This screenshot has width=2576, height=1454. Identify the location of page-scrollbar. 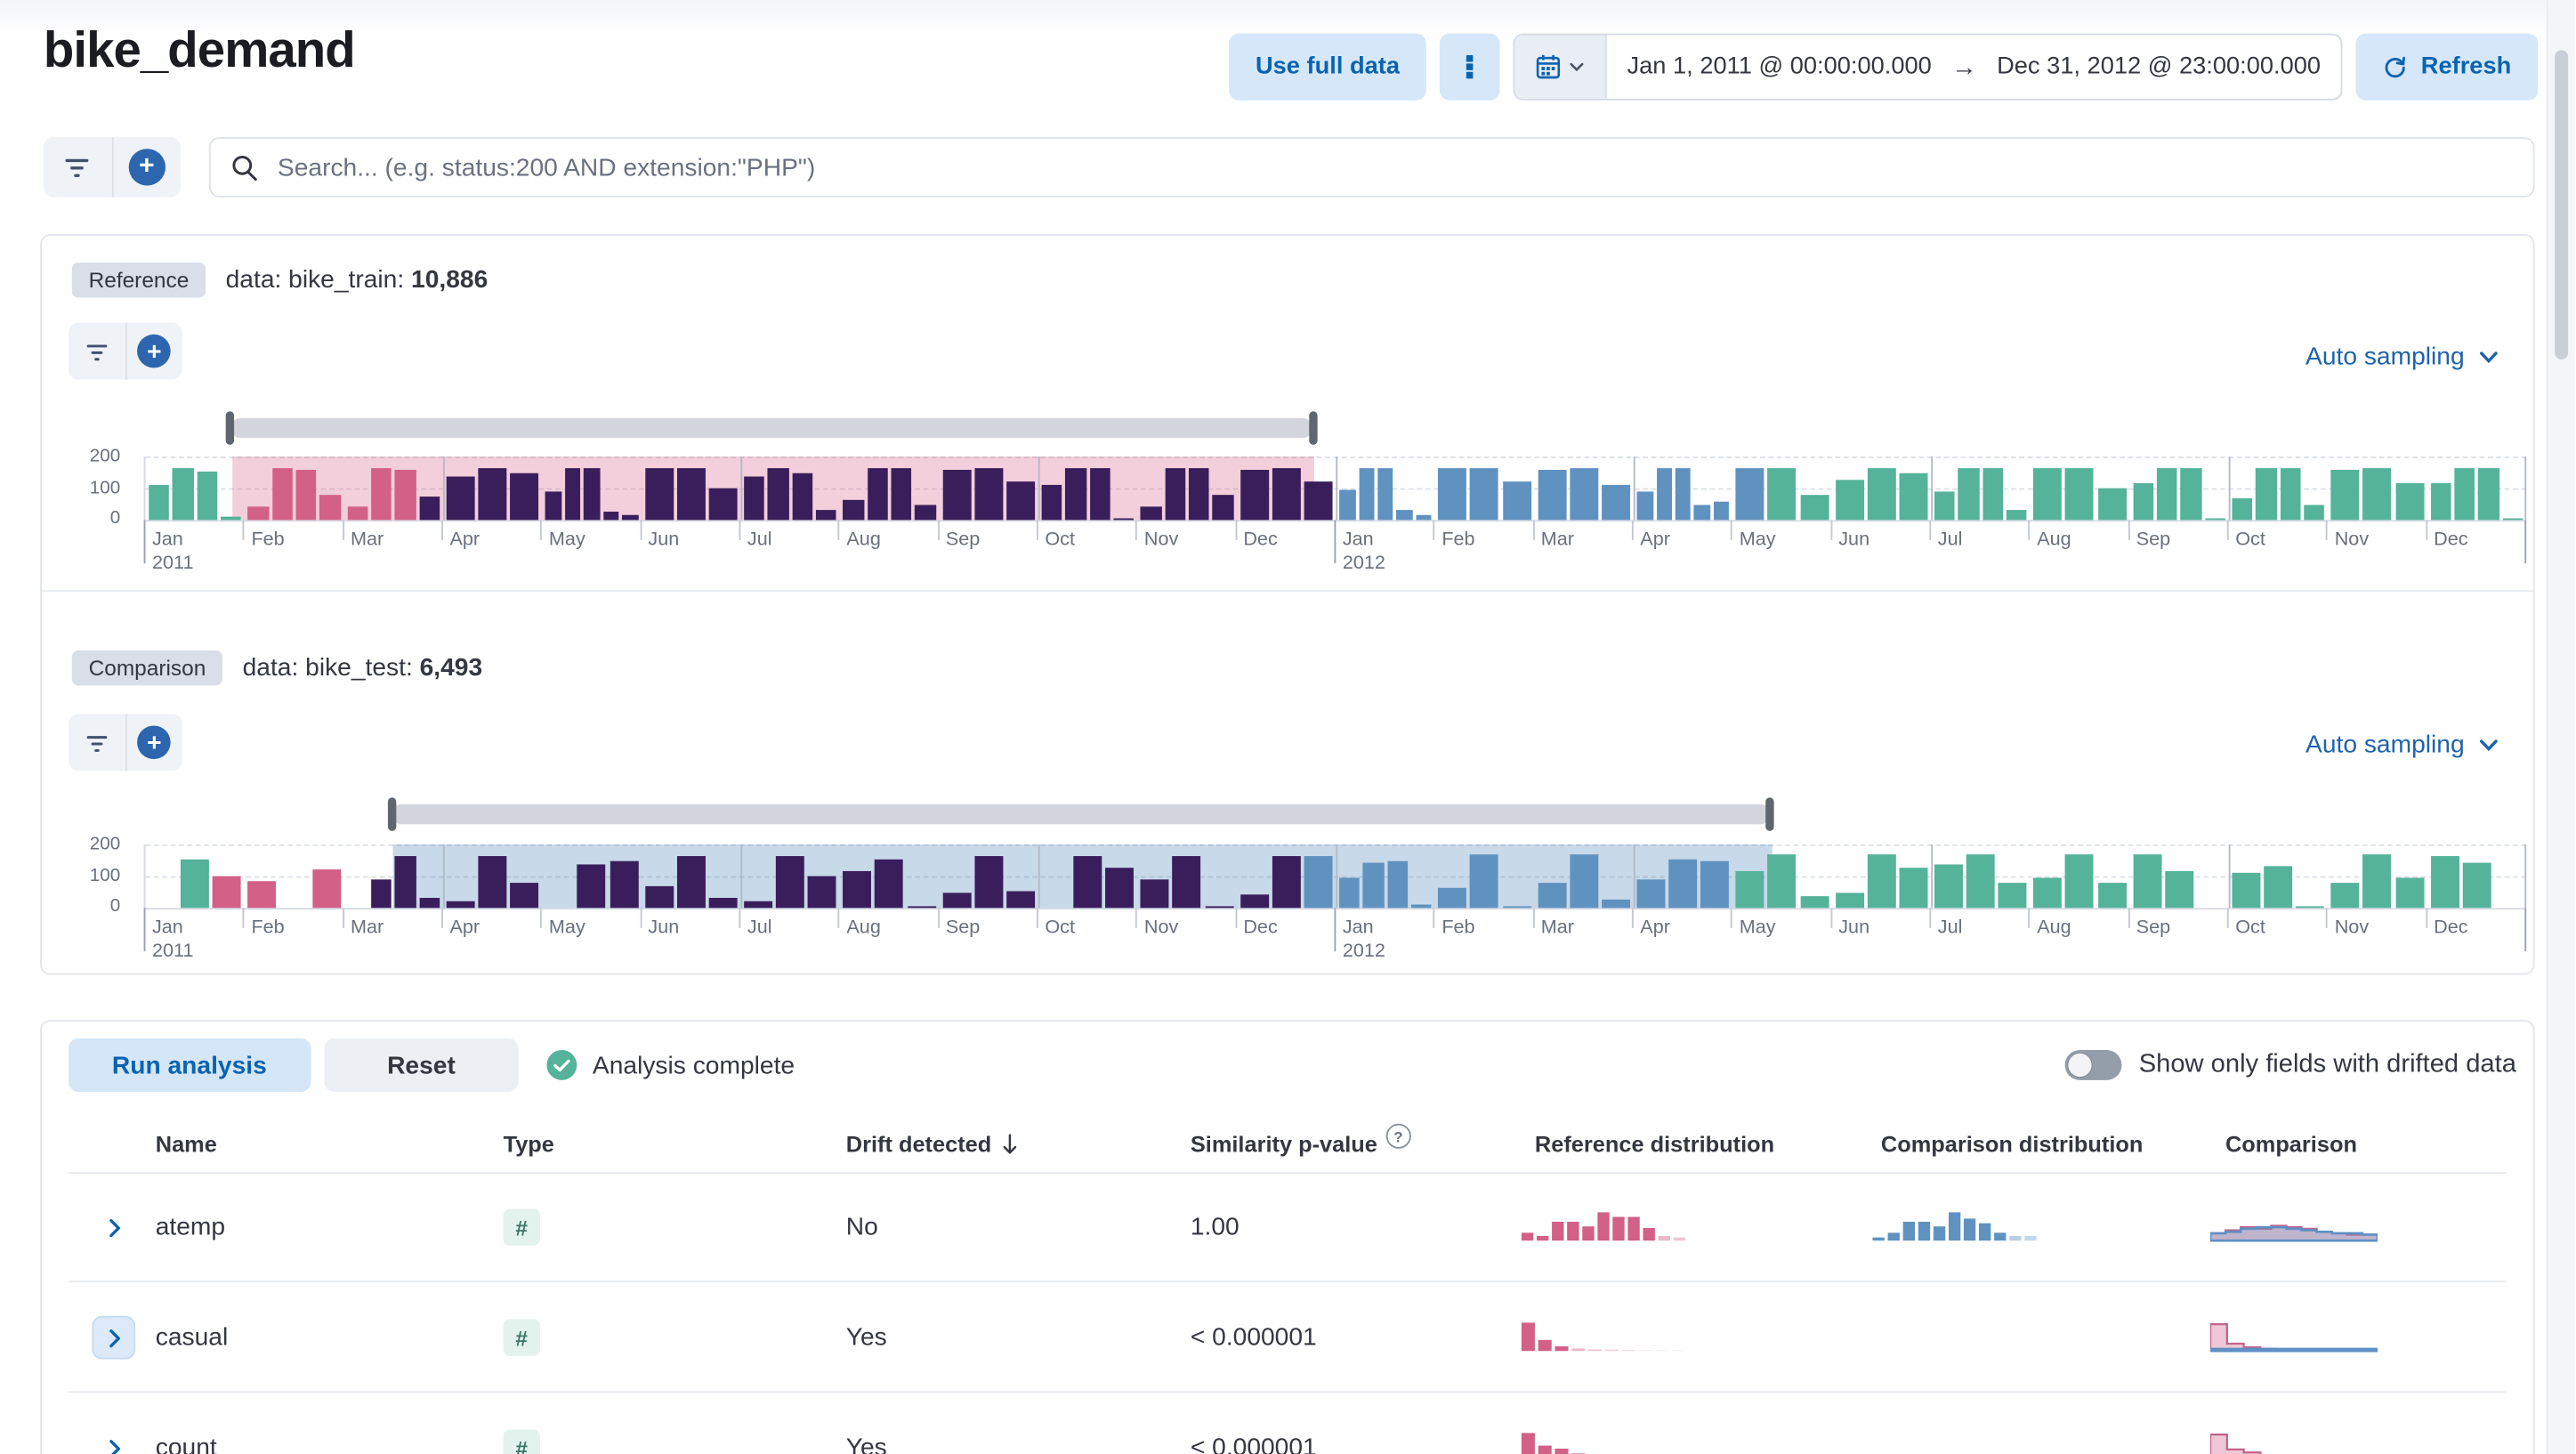
(2560, 727).